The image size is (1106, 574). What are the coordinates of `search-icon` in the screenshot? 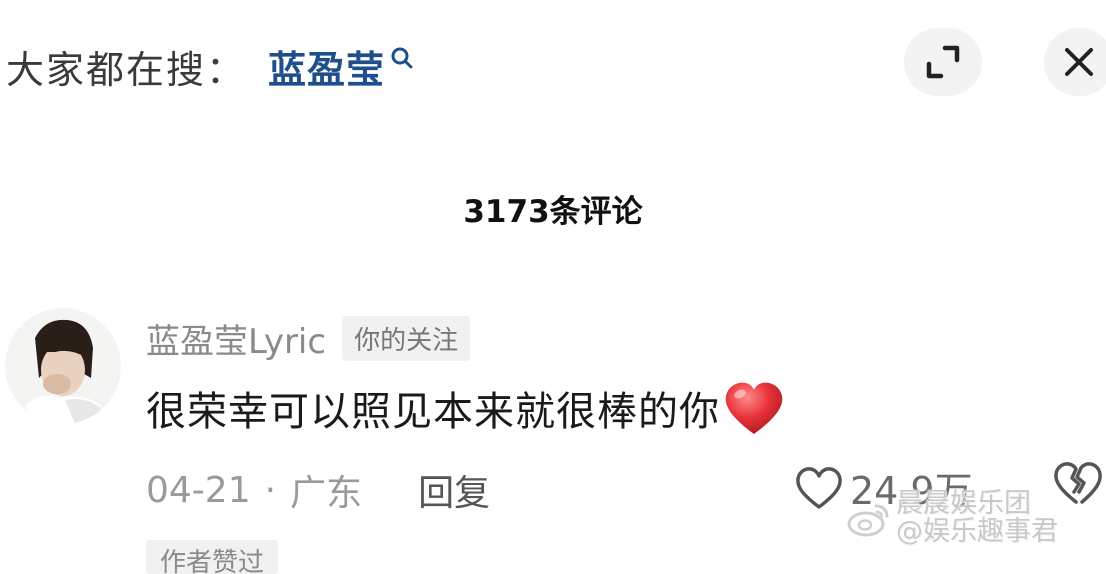 It's located at (402, 58).